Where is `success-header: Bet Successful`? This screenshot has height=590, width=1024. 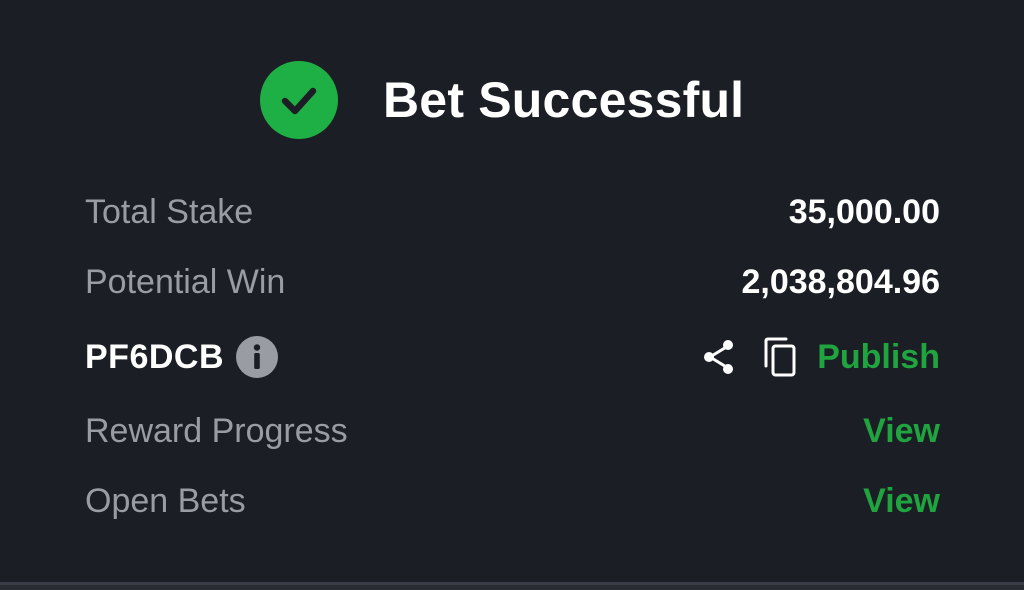
success-header: Bet Successful is located at coordinates (502, 100).